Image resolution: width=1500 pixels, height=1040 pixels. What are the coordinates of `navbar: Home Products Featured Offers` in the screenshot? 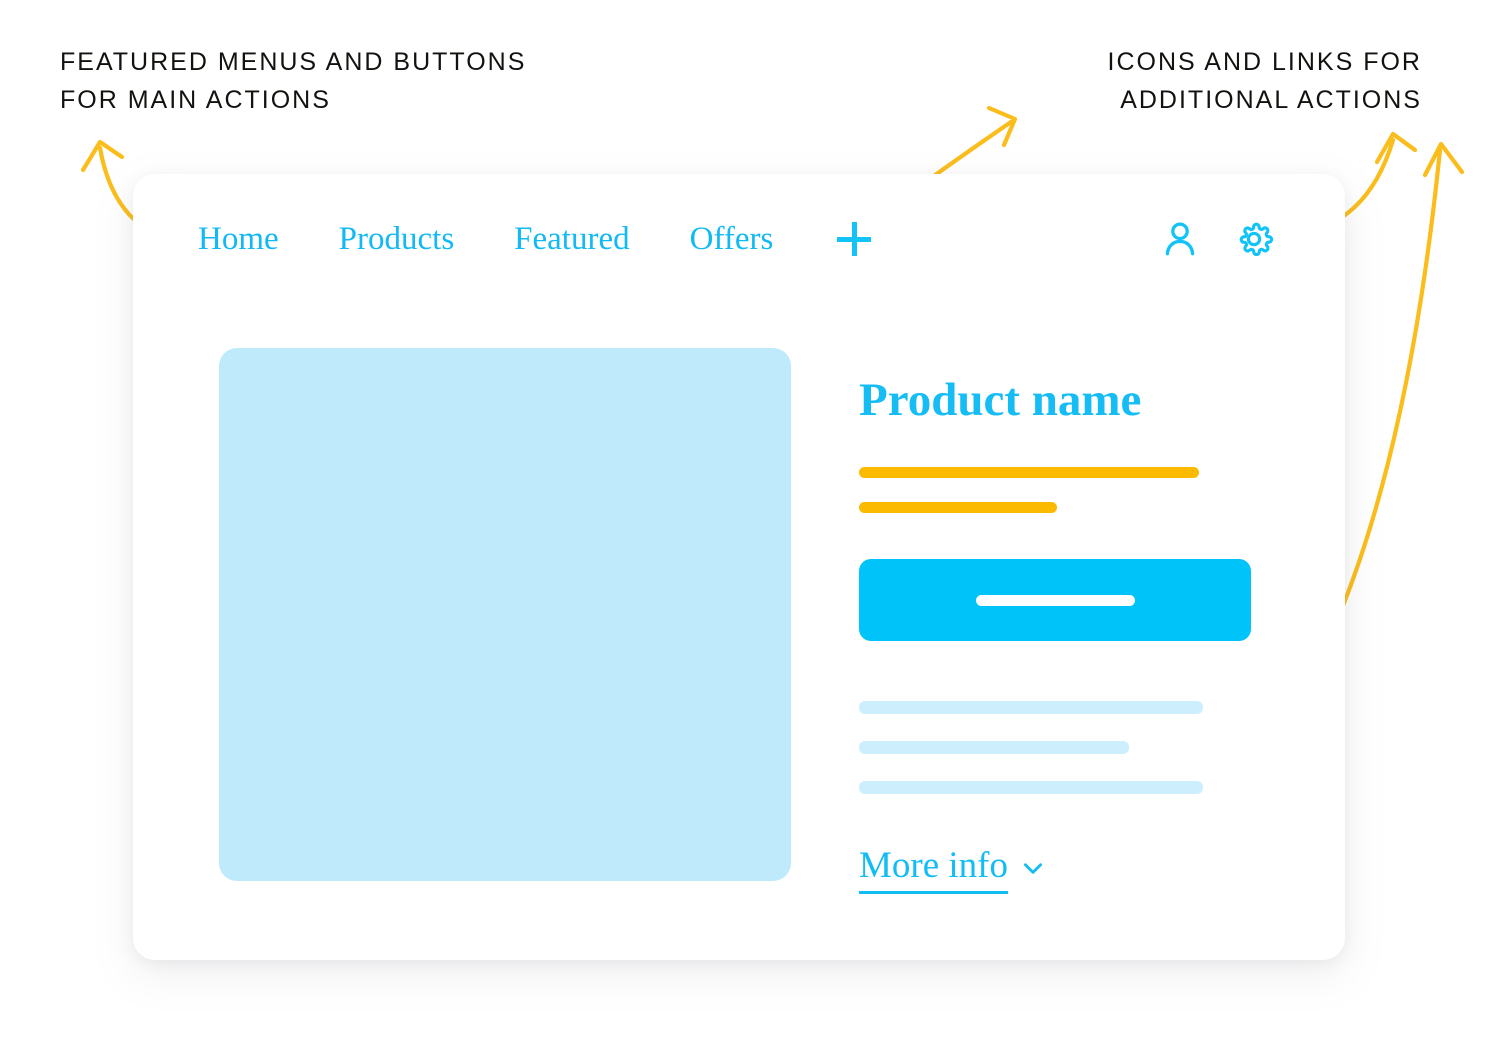 It's located at (739, 239).